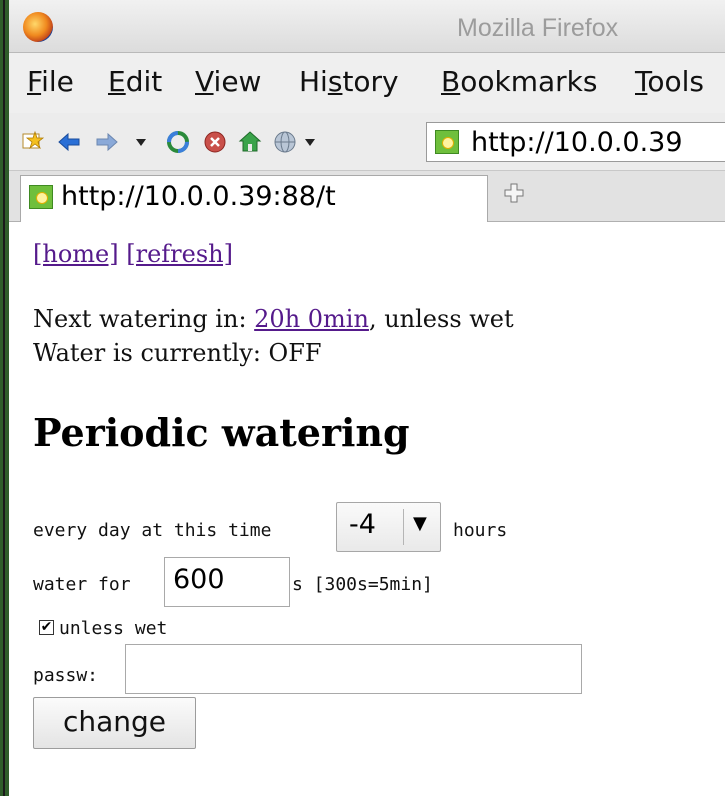  What do you see at coordinates (313, 81) in the screenshot?
I see `menu-history-prefix: Hi` at bounding box center [313, 81].